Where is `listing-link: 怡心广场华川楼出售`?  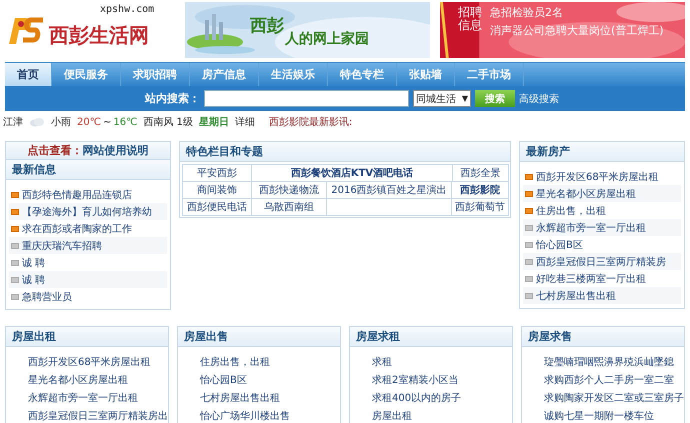 listing-link: 怡心广场华川楼出售 is located at coordinates (270, 415).